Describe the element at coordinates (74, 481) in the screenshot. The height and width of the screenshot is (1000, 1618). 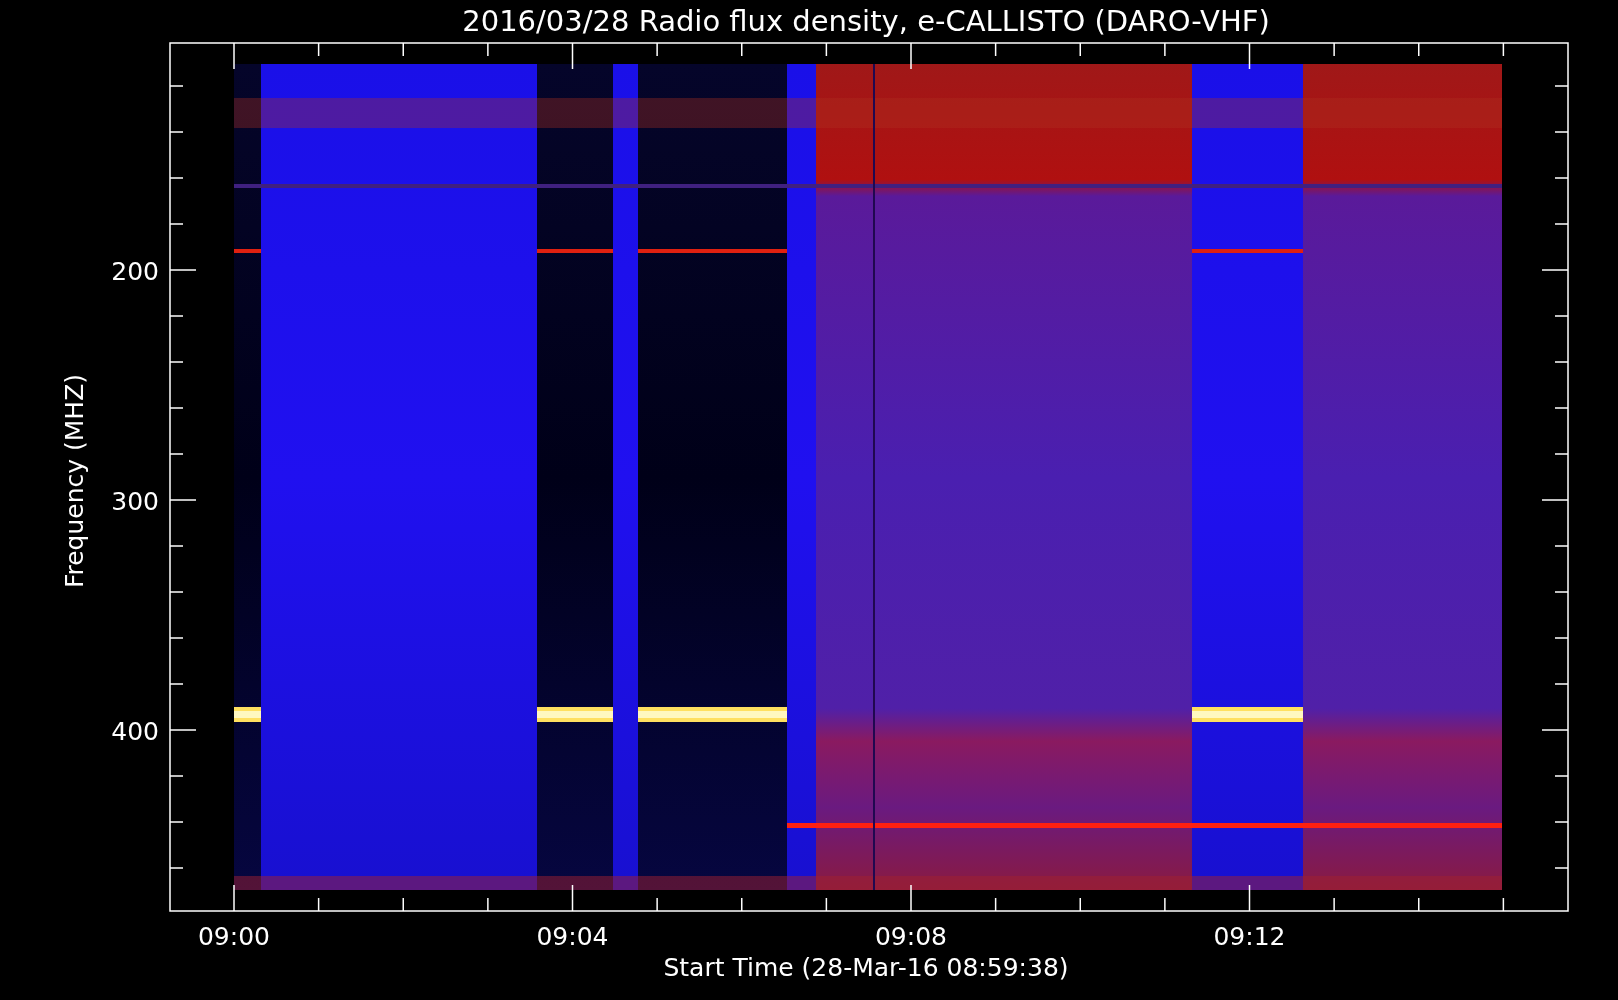
I see `y-axis-title: Frequency (MHZ)` at that location.